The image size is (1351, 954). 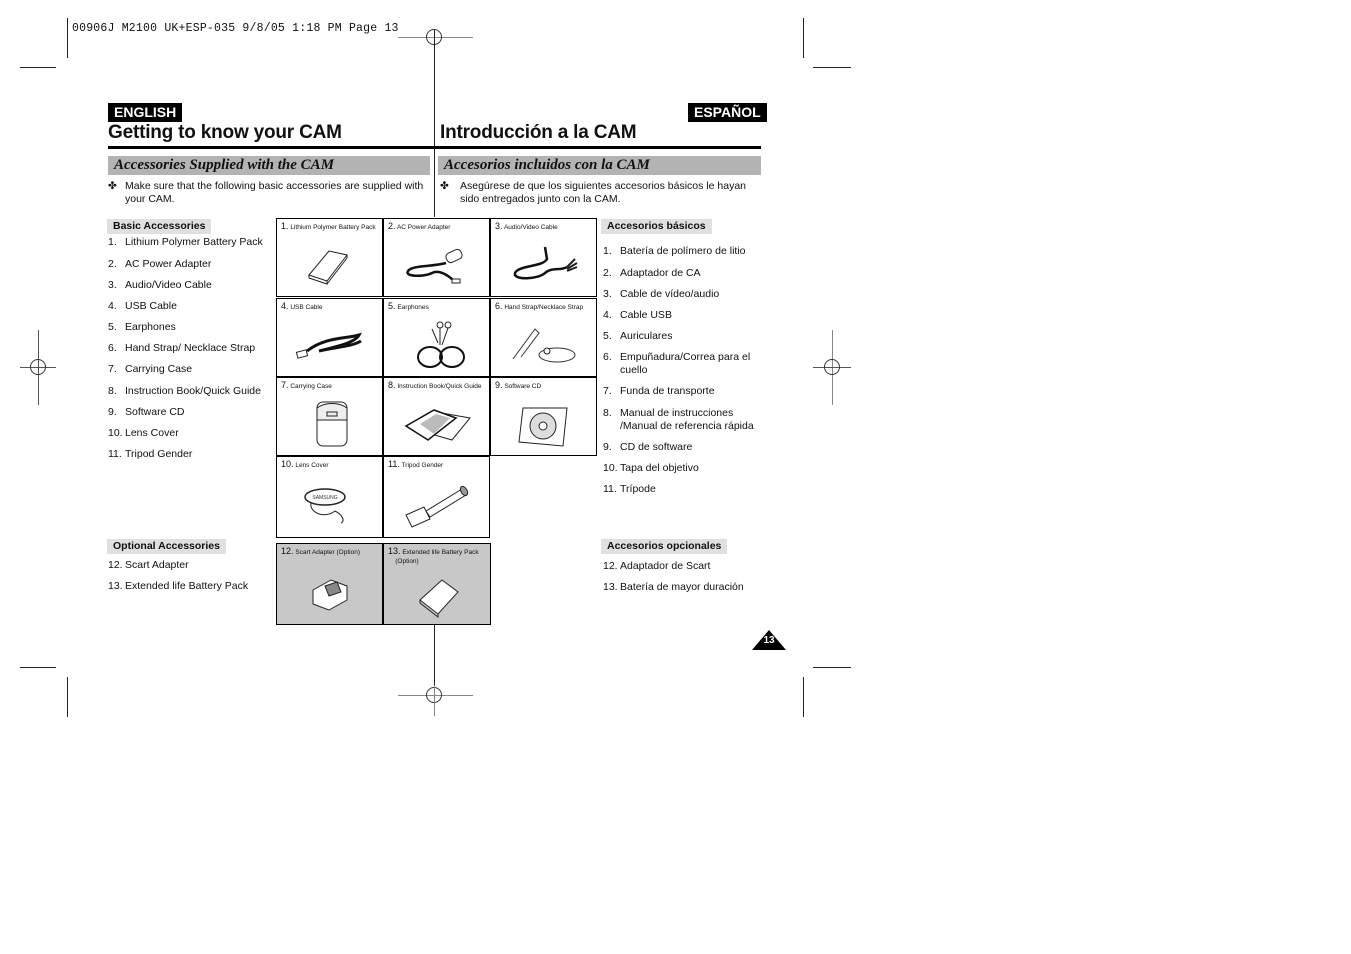 I want to click on registration-mark, so click(x=434, y=698).